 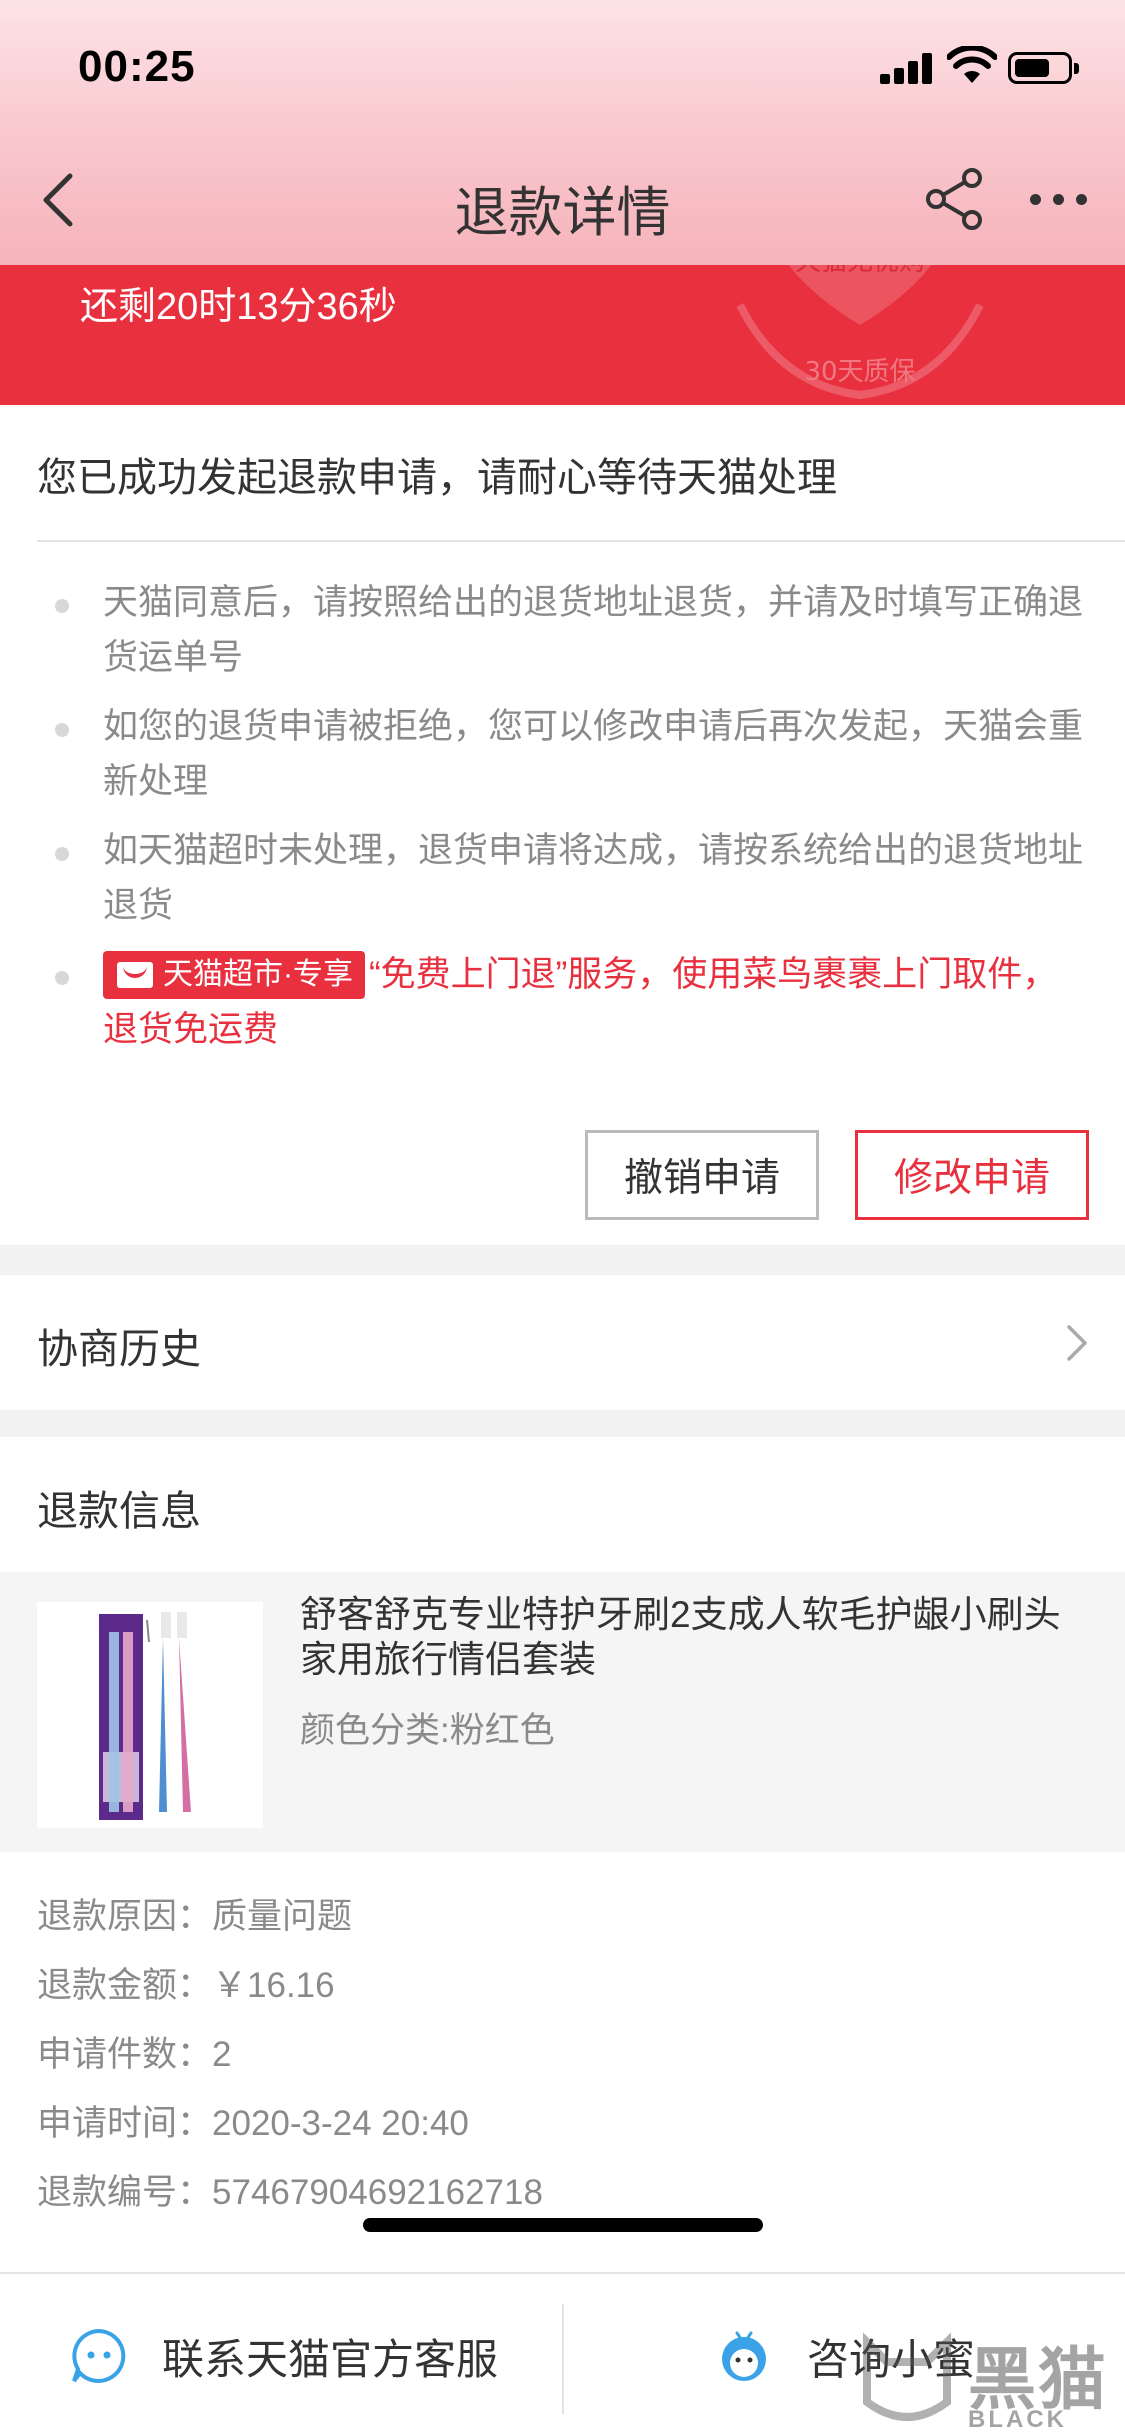 I want to click on detail-label: 申请时间：, so click(x=125, y=2123).